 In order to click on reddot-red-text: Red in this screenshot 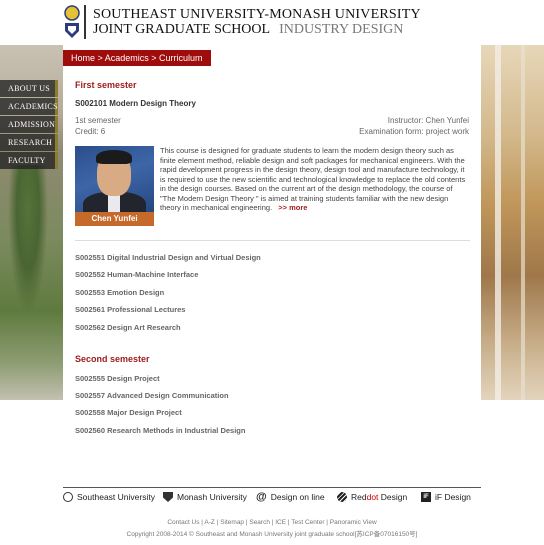, I will do `click(359, 497)`.